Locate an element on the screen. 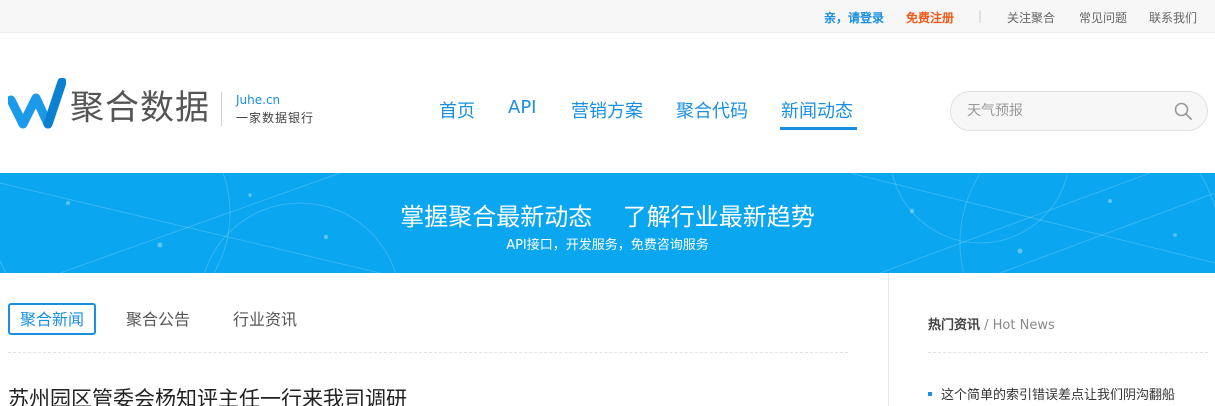 The image size is (1215, 406). hot-news-item: 这个简单的索引错误差点让我们阴沟翻船 is located at coordinates (1051, 393).